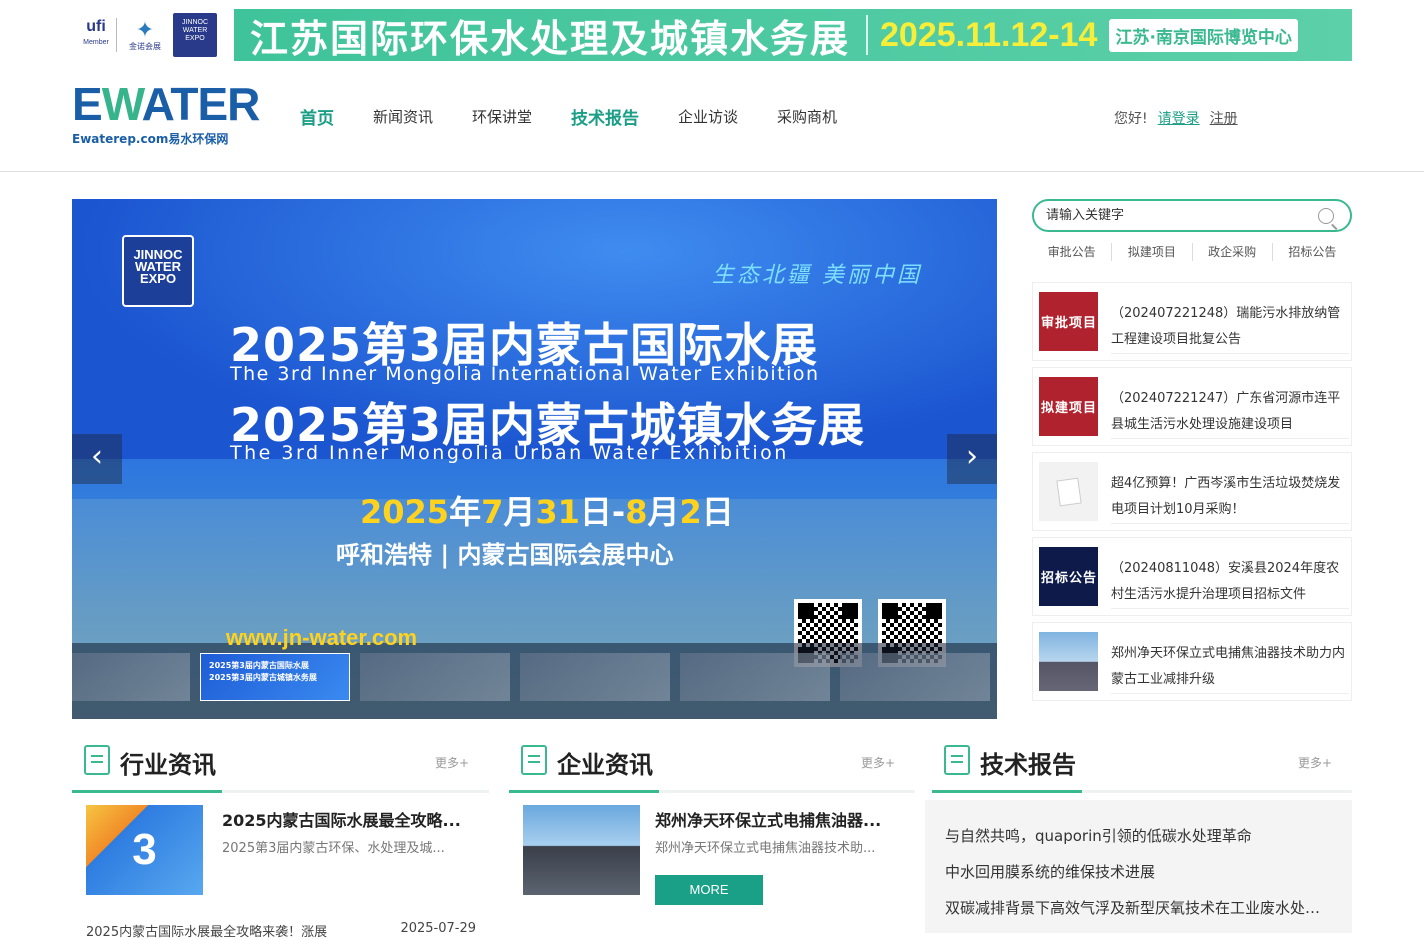  What do you see at coordinates (322, 637) in the screenshot?
I see `slide-url: www.jn-water.com` at bounding box center [322, 637].